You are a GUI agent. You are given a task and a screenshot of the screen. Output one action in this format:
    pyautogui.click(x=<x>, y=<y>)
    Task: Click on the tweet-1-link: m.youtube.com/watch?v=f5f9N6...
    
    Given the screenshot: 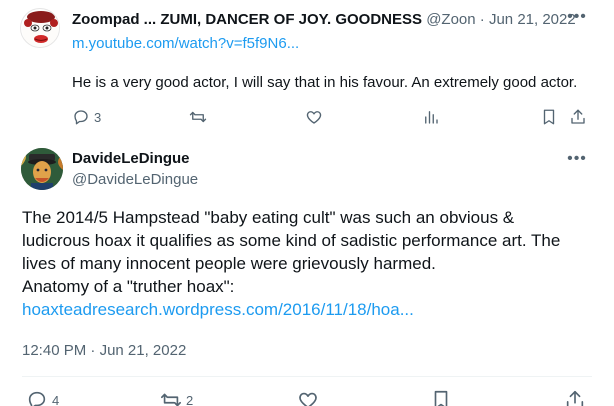 What is the action you would take?
    pyautogui.click(x=185, y=43)
    